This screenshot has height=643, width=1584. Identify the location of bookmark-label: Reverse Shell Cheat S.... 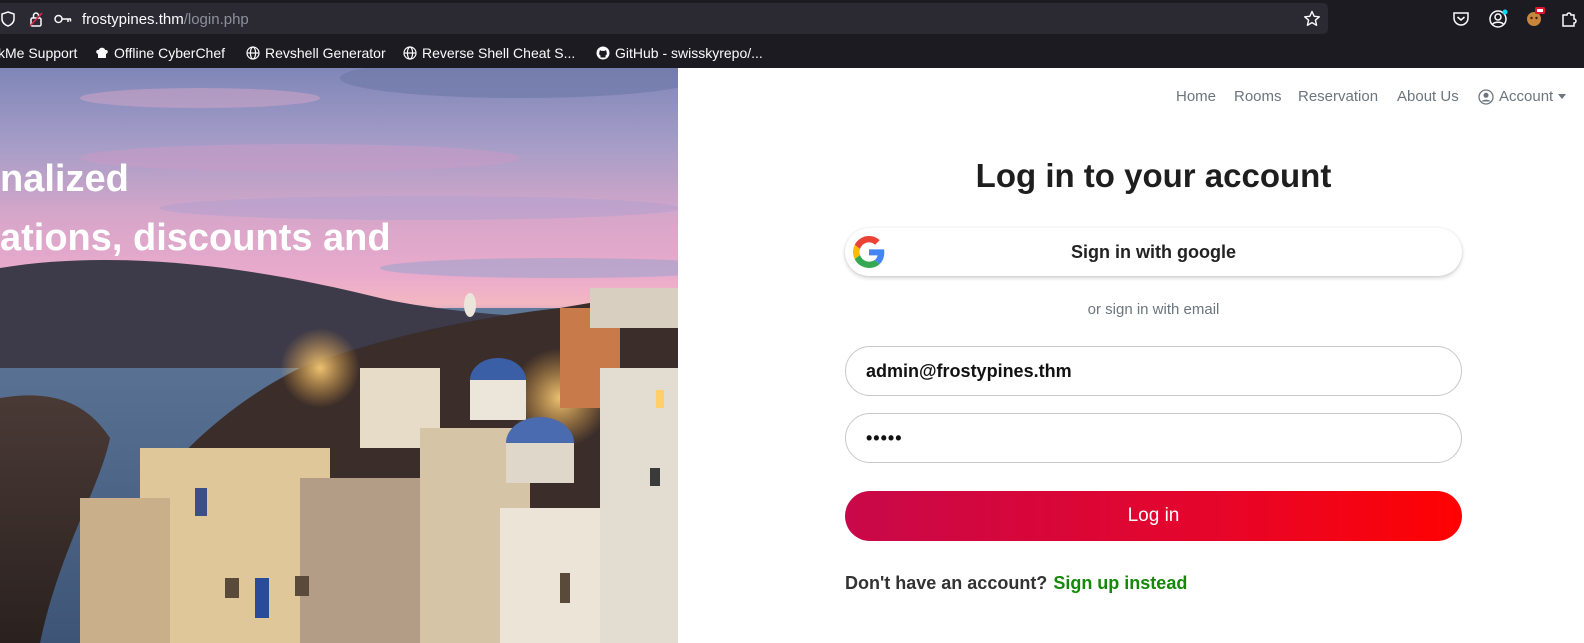
(499, 53).